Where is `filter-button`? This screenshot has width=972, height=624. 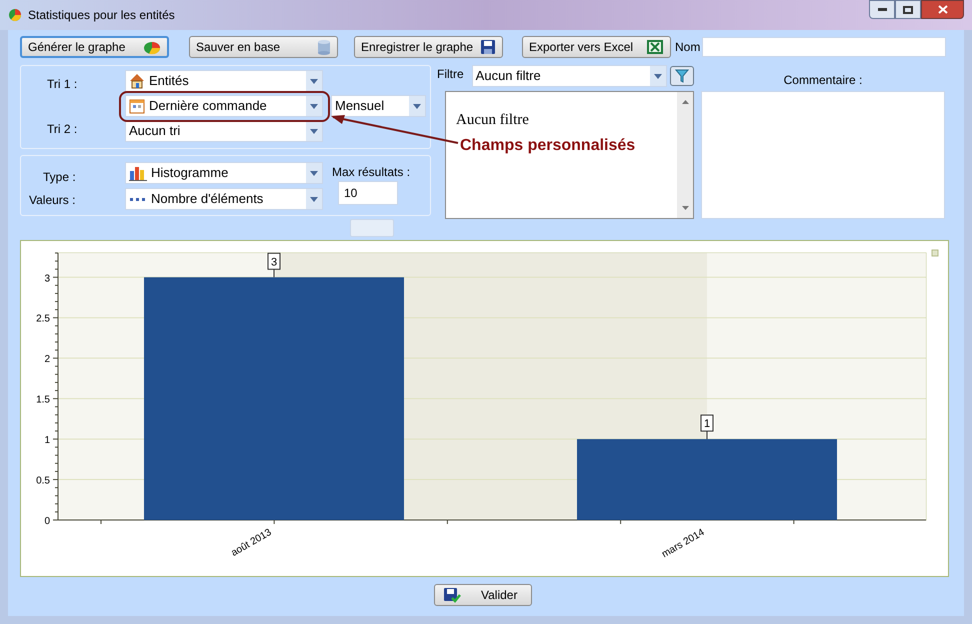 filter-button is located at coordinates (682, 76).